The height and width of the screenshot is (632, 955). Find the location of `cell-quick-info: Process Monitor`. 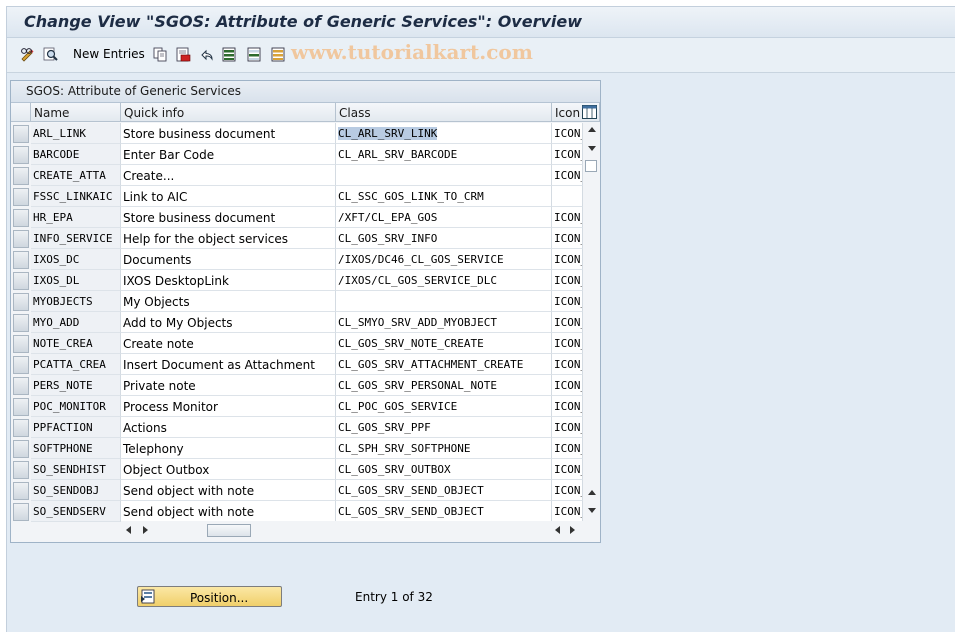

cell-quick-info: Process Monitor is located at coordinates (228, 406).